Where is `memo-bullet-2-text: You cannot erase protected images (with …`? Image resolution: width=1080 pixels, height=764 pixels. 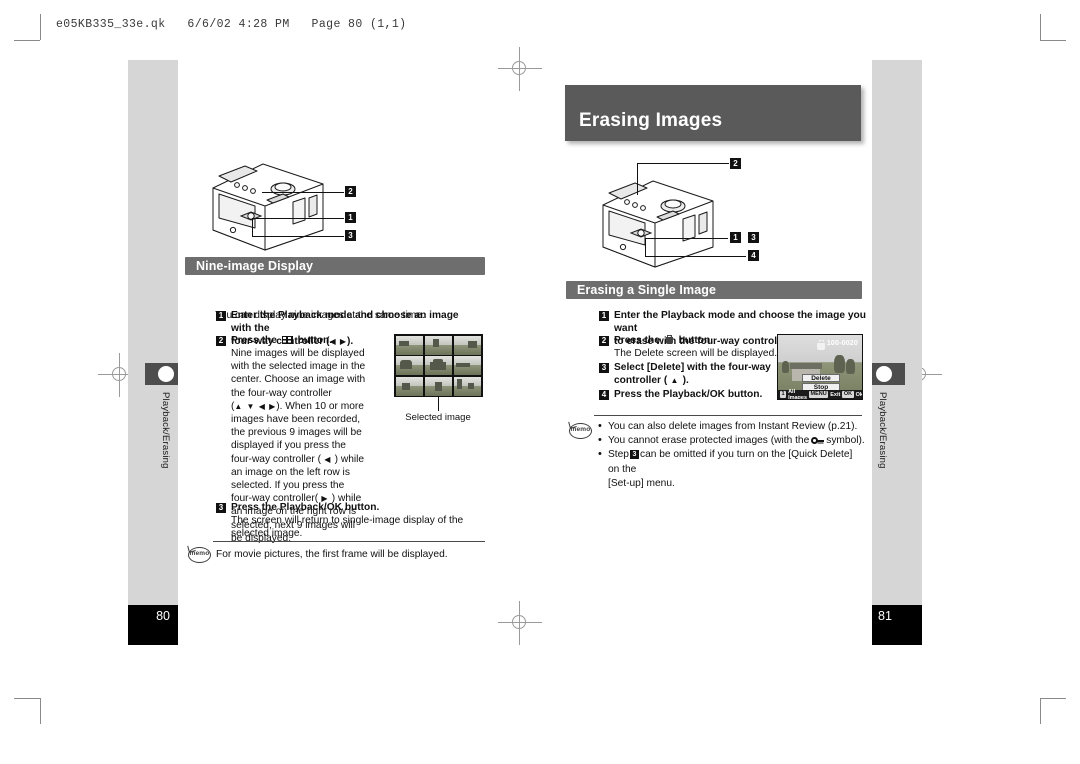 memo-bullet-2-text: You cannot erase protected images (with … is located at coordinates (709, 441).